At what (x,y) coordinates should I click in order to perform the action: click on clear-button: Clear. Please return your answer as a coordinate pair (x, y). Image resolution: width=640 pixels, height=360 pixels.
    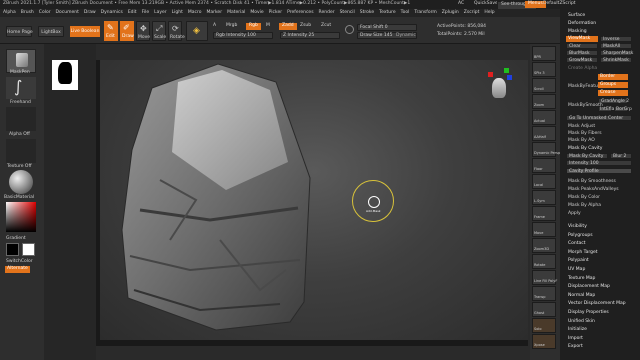
    Looking at the image, I should click on (582, 46).